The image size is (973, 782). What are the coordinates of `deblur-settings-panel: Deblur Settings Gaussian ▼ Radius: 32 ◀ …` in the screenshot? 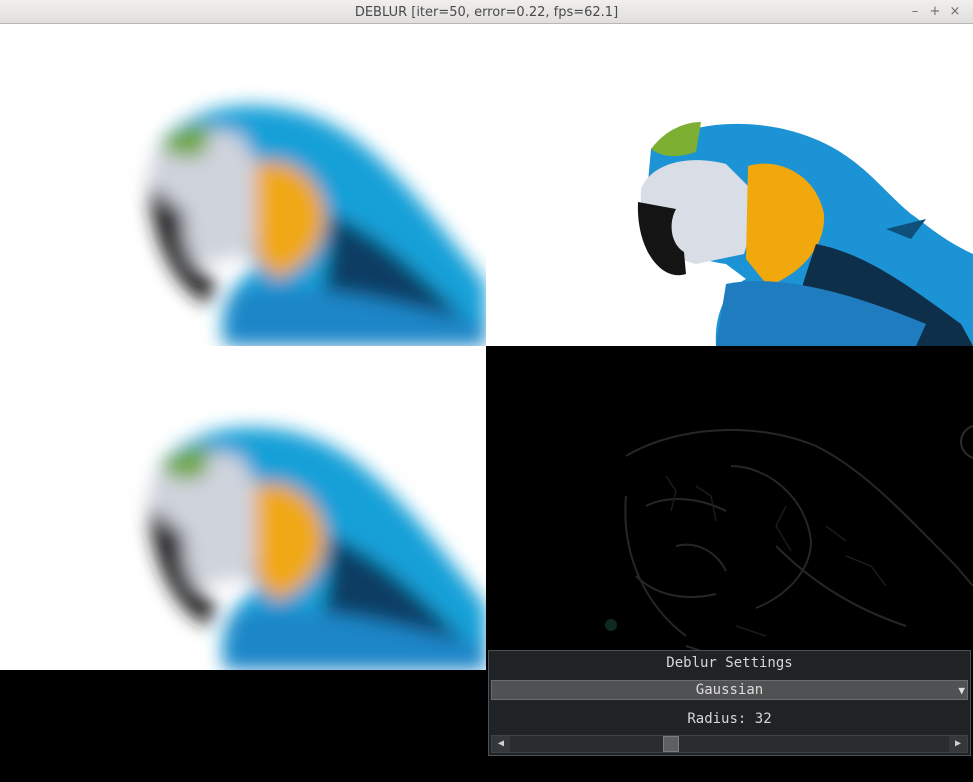 It's located at (729, 703).